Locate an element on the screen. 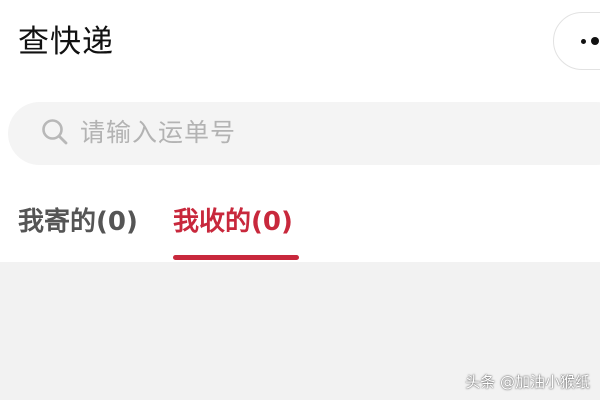 The height and width of the screenshot is (400, 600). search-placeholder: 请输入运单号 is located at coordinates (158, 132).